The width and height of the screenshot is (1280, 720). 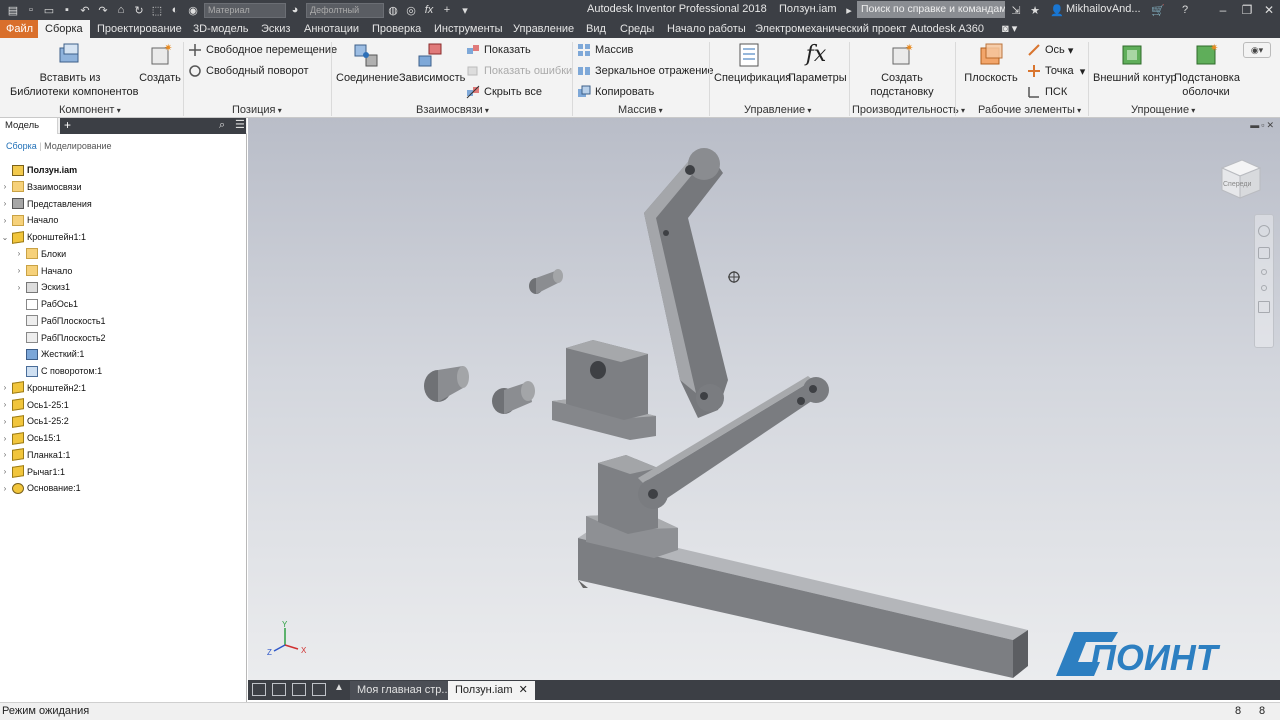 I want to click on look-at-icon, so click(x=1264, y=307).